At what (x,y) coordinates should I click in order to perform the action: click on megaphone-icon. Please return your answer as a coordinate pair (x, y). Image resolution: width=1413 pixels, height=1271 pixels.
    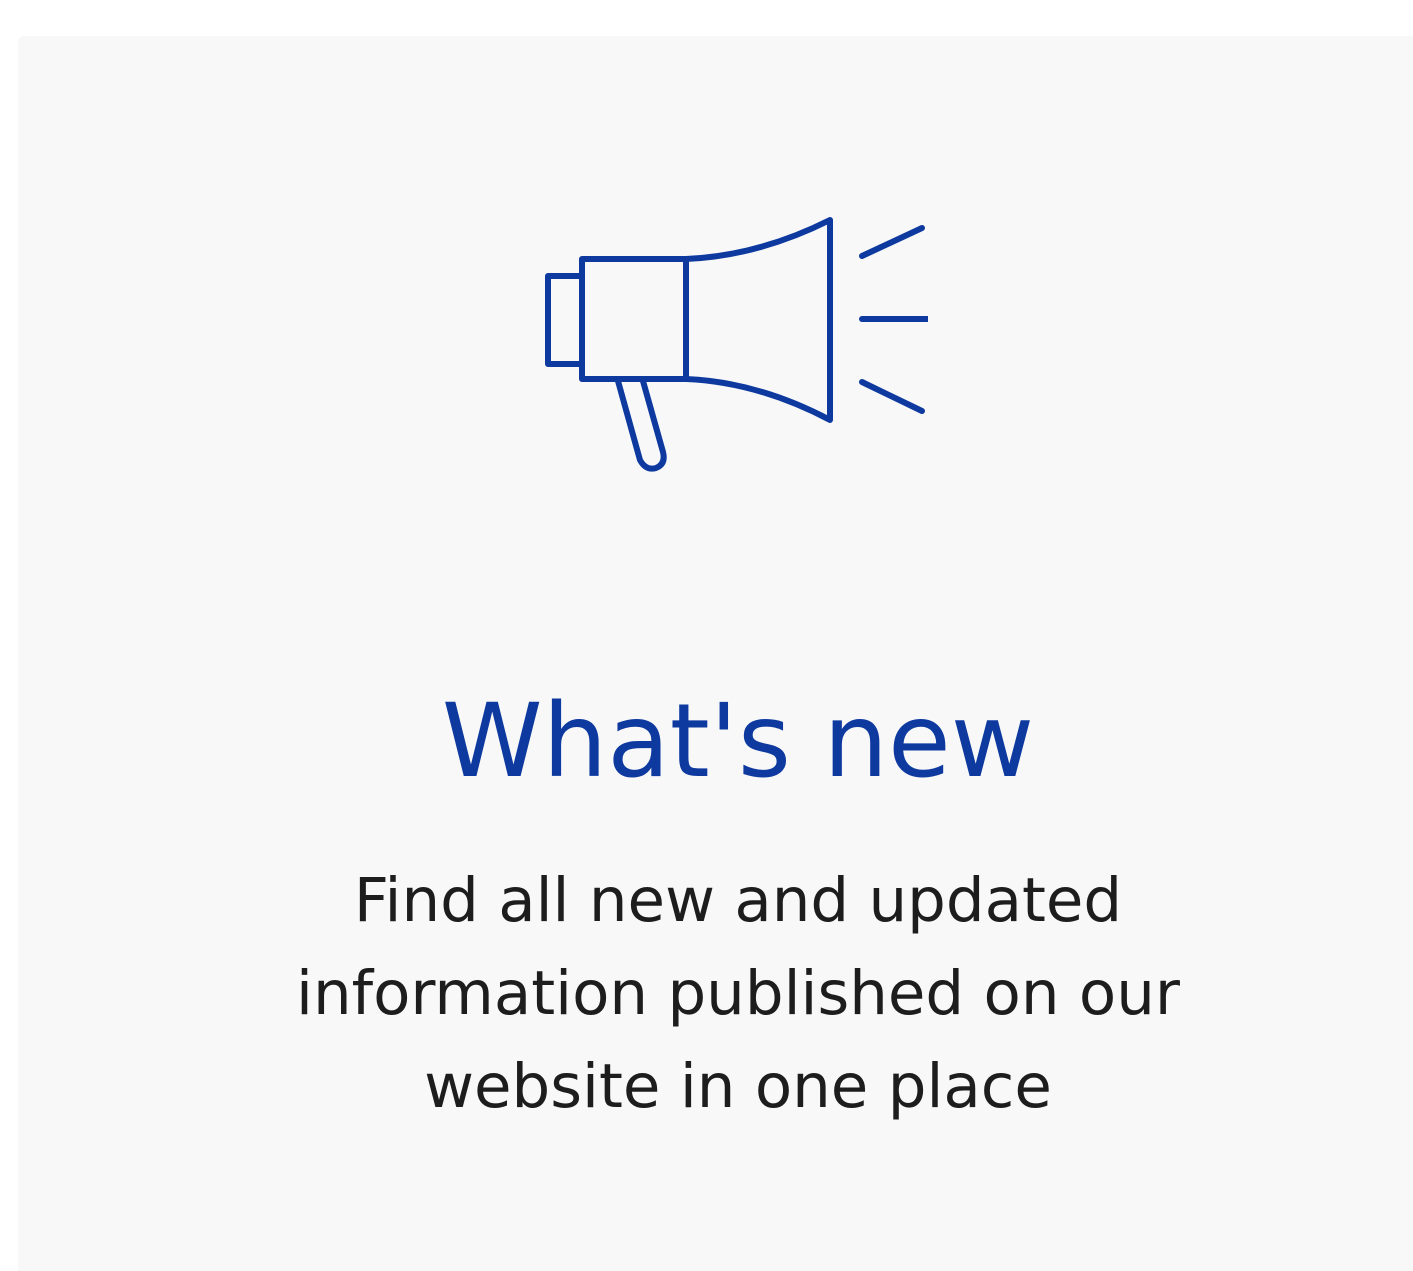
    Looking at the image, I should click on (728, 326).